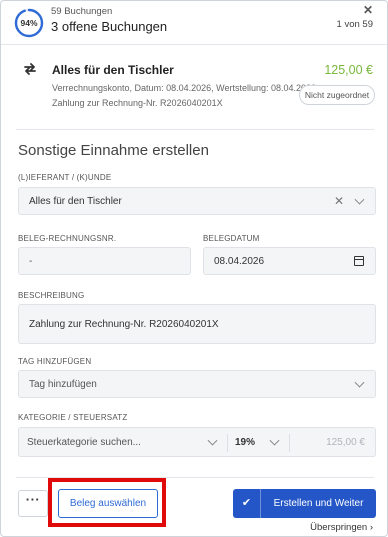  What do you see at coordinates (31, 261) in the screenshot?
I see `invoice-number-value: -` at bounding box center [31, 261].